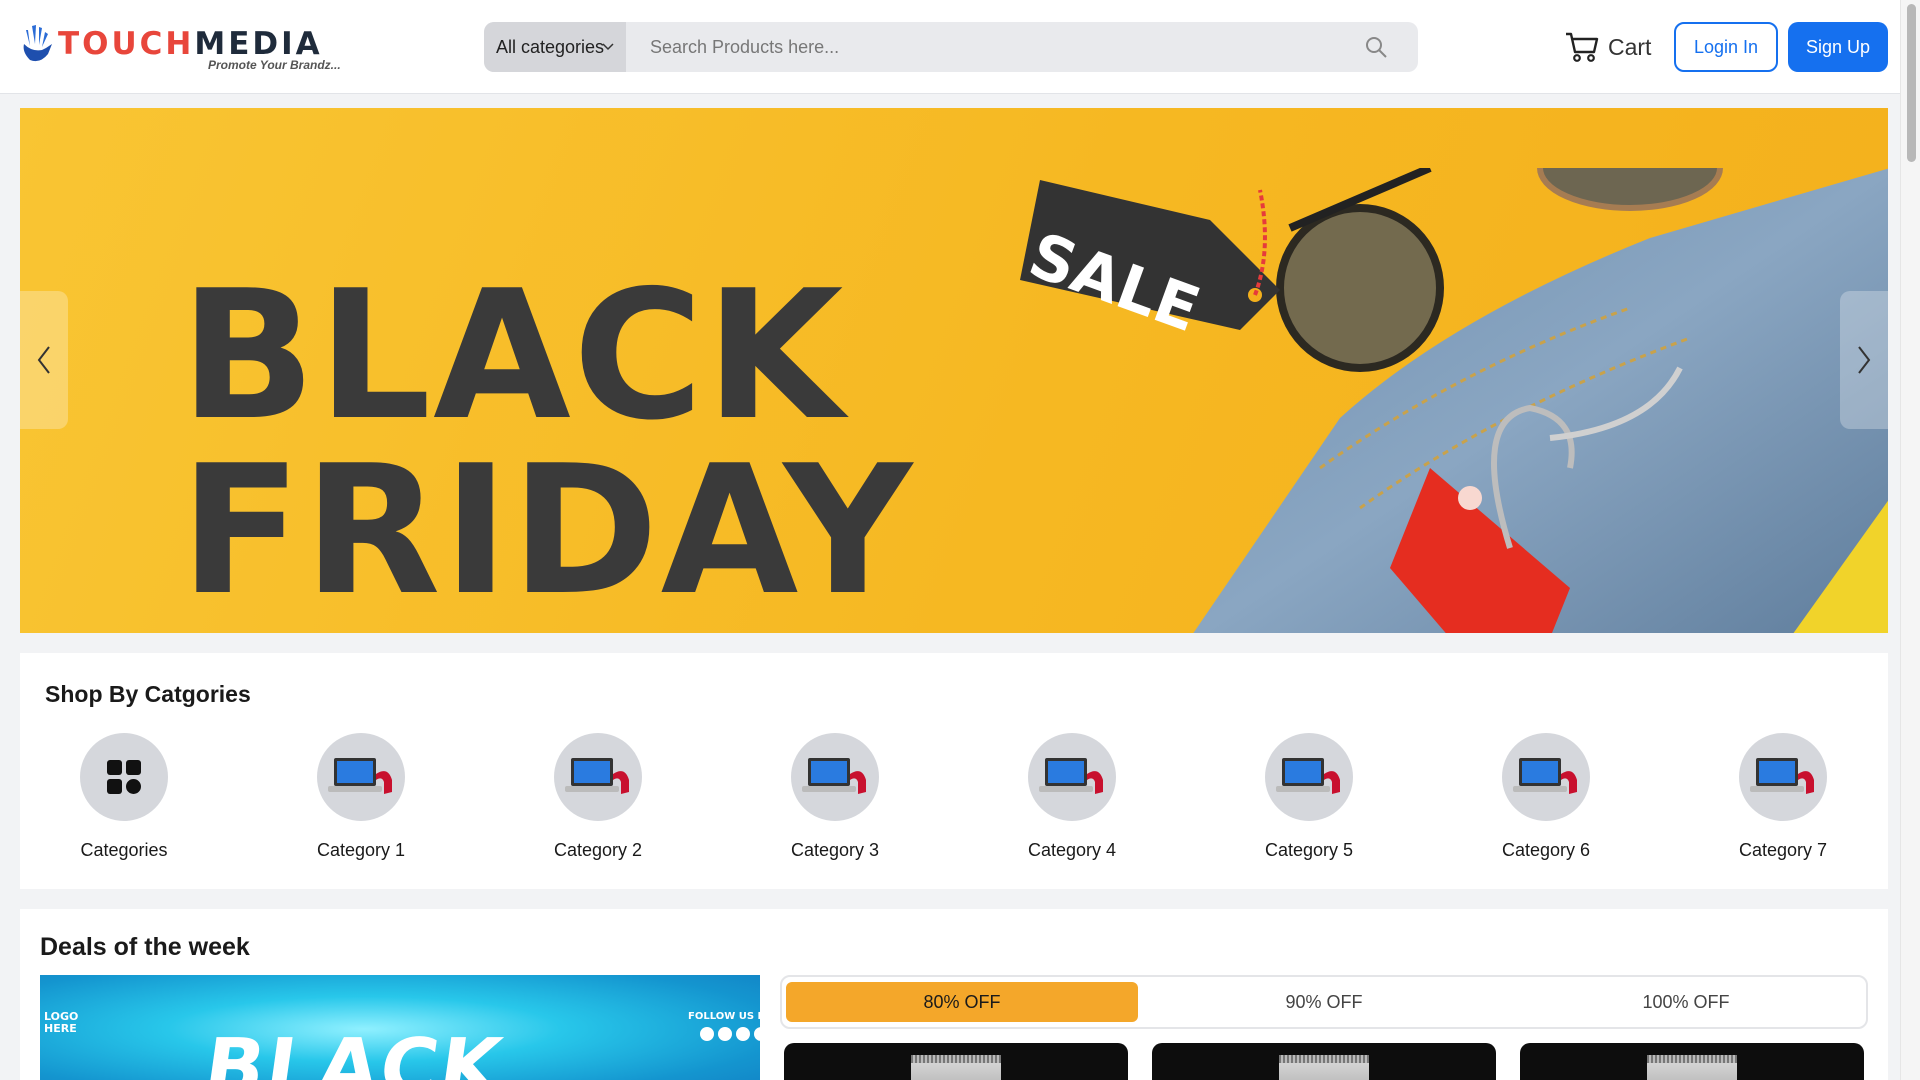 The height and width of the screenshot is (1080, 1920). What do you see at coordinates (724, 1016) in the screenshot?
I see `promo-follow-text: FOLLOW US NOW` at bounding box center [724, 1016].